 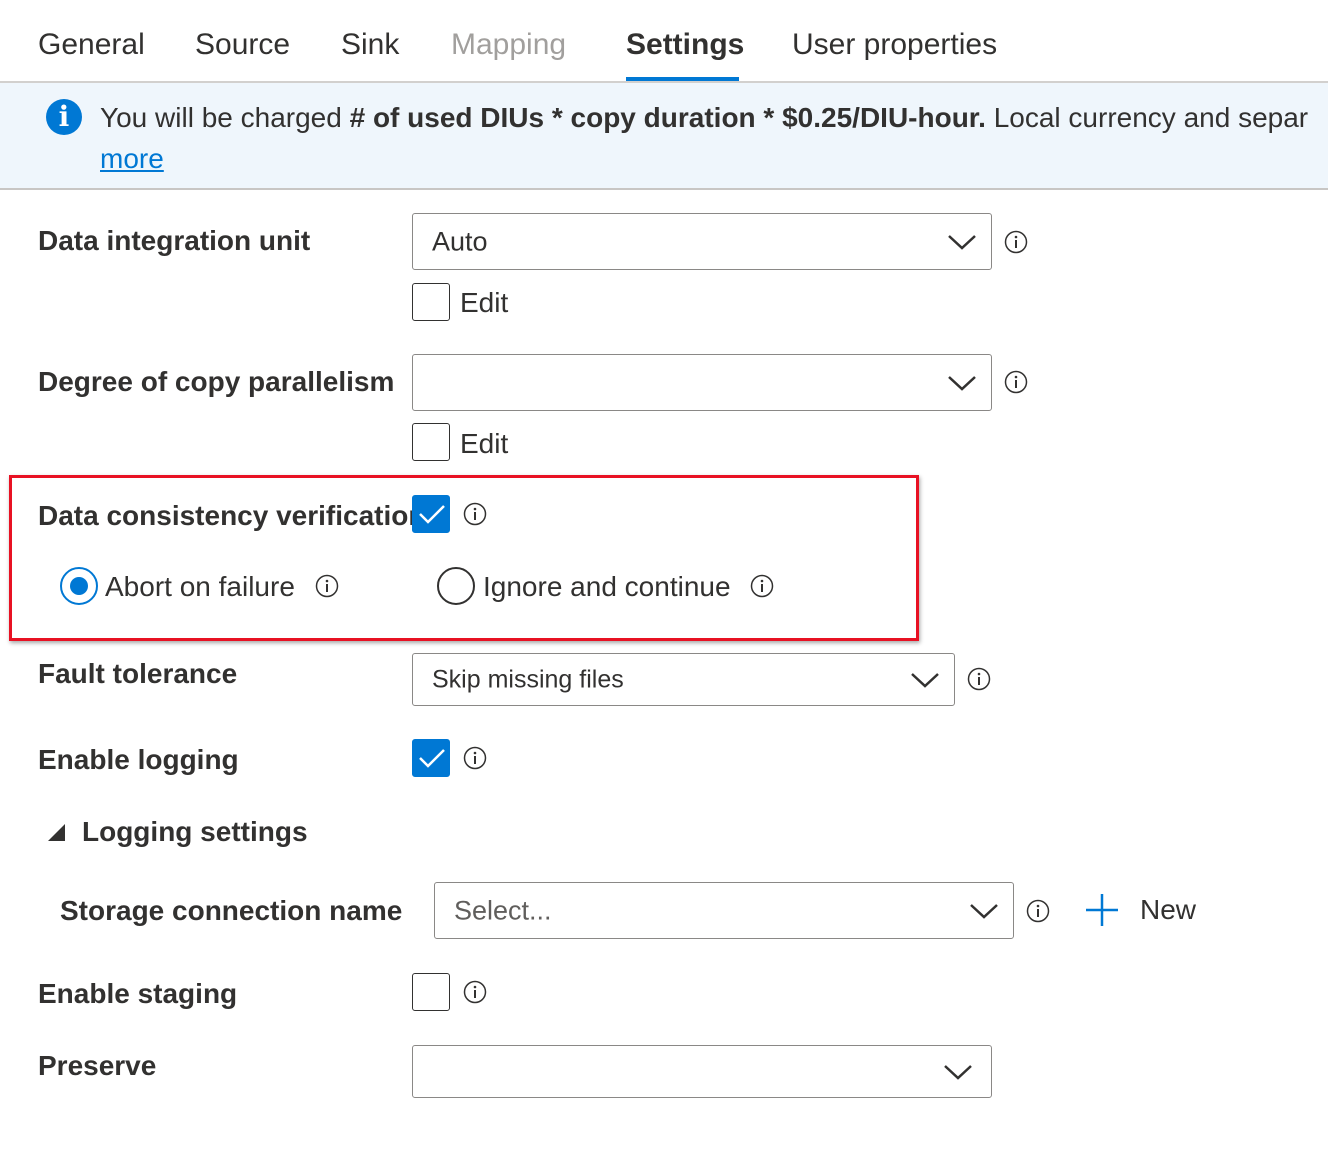 I want to click on enable-logging-label: Enable logging, so click(x=138, y=759).